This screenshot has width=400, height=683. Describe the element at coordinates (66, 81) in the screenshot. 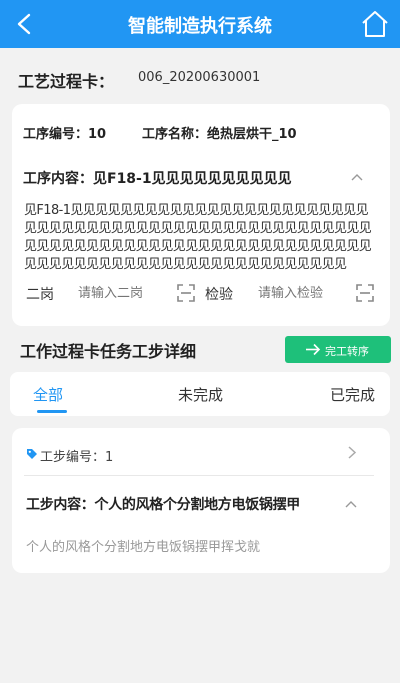

I see `process-card-label: 工艺过程卡：` at that location.